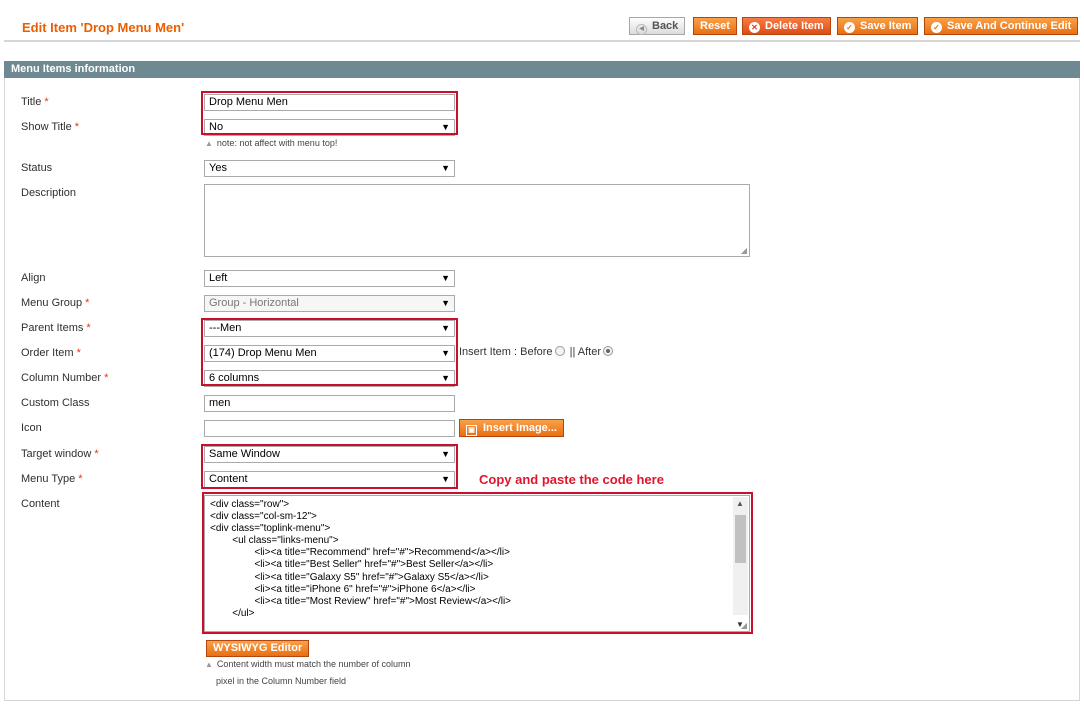 Image resolution: width=1084 pixels, height=706 pixels. I want to click on status-select: Yes ▼, so click(329, 168).